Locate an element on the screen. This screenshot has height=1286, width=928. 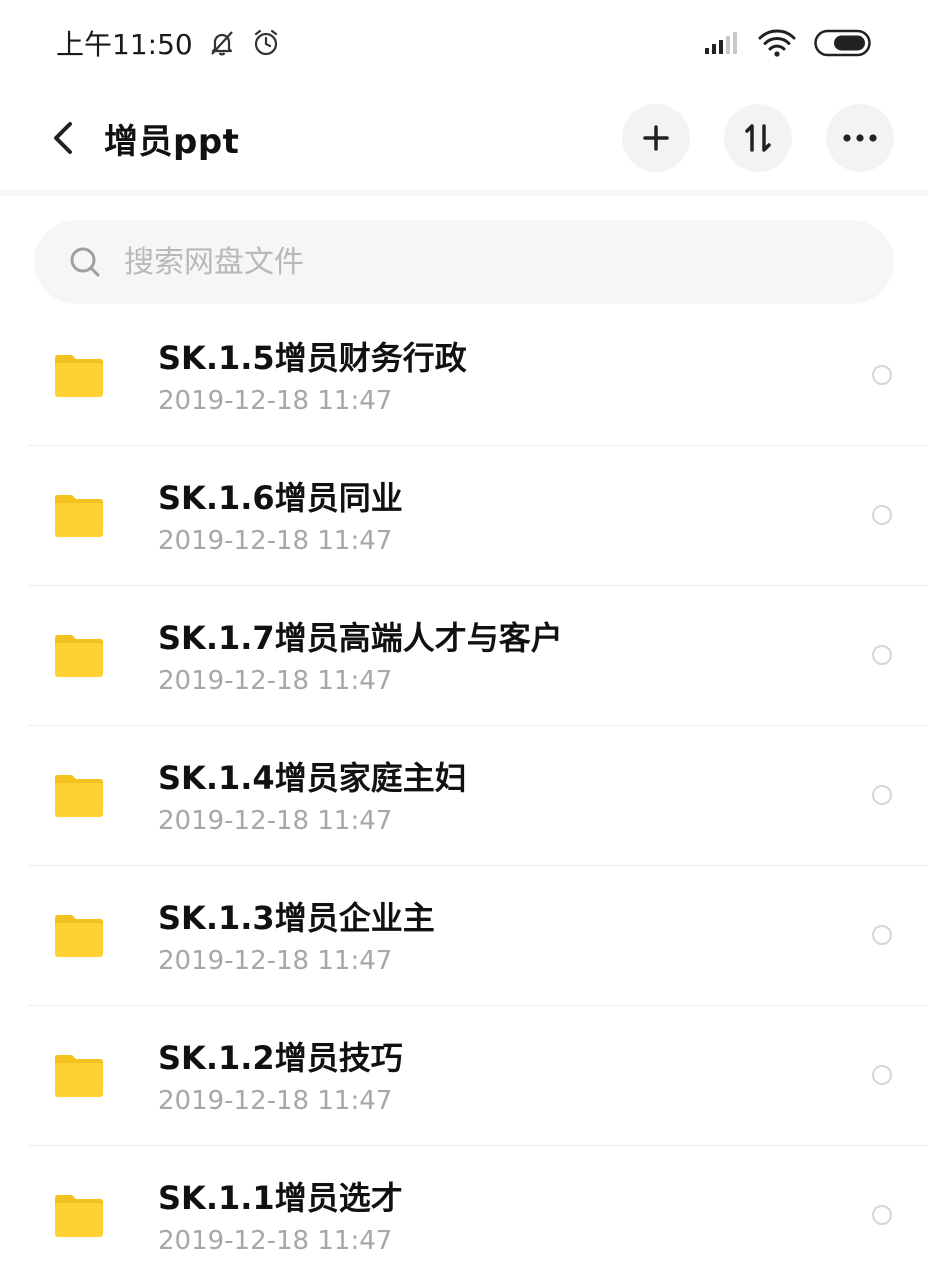
alarm-clock-icon is located at coordinates (266, 43).